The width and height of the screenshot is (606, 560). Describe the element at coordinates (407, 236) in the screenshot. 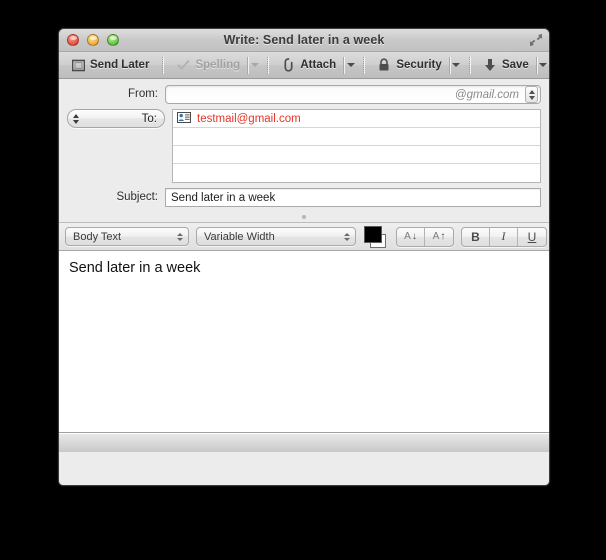

I see `decrease-font-size-glyph: A` at that location.